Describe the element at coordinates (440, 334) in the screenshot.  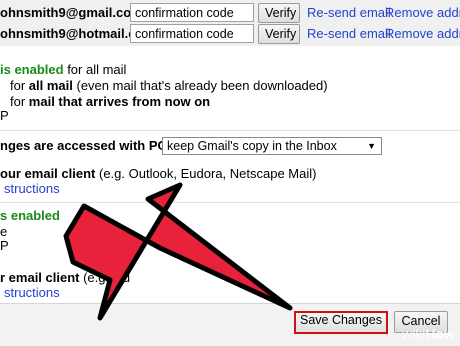
I see `watermark-how: How` at that location.